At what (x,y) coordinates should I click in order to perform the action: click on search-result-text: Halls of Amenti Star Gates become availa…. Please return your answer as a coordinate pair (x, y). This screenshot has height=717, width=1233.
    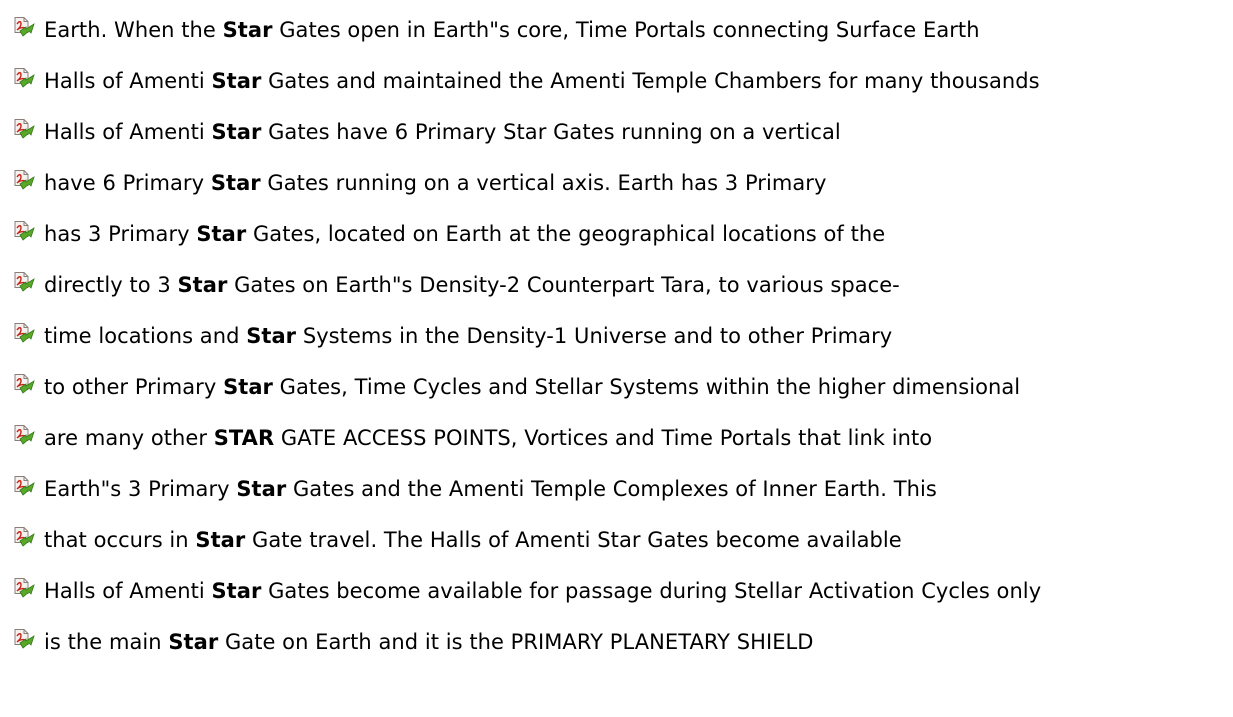
    Looking at the image, I should click on (542, 591).